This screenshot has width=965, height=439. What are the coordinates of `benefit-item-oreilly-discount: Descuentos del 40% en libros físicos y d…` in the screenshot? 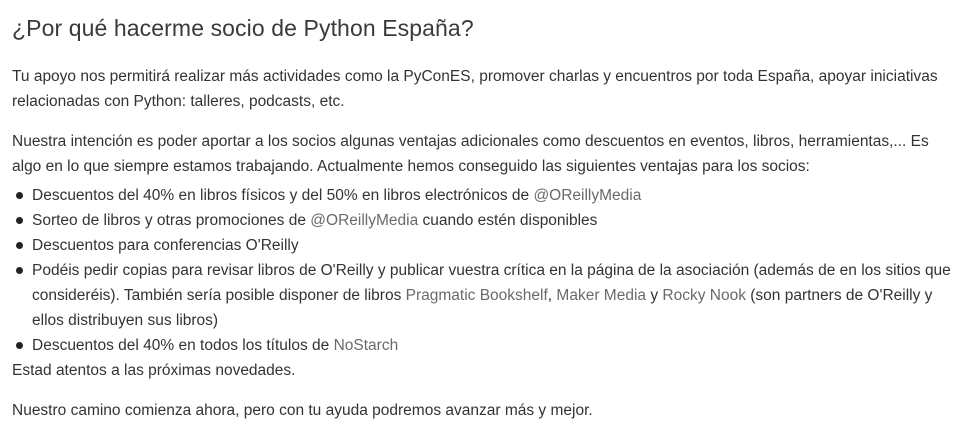 It's located at (483, 195).